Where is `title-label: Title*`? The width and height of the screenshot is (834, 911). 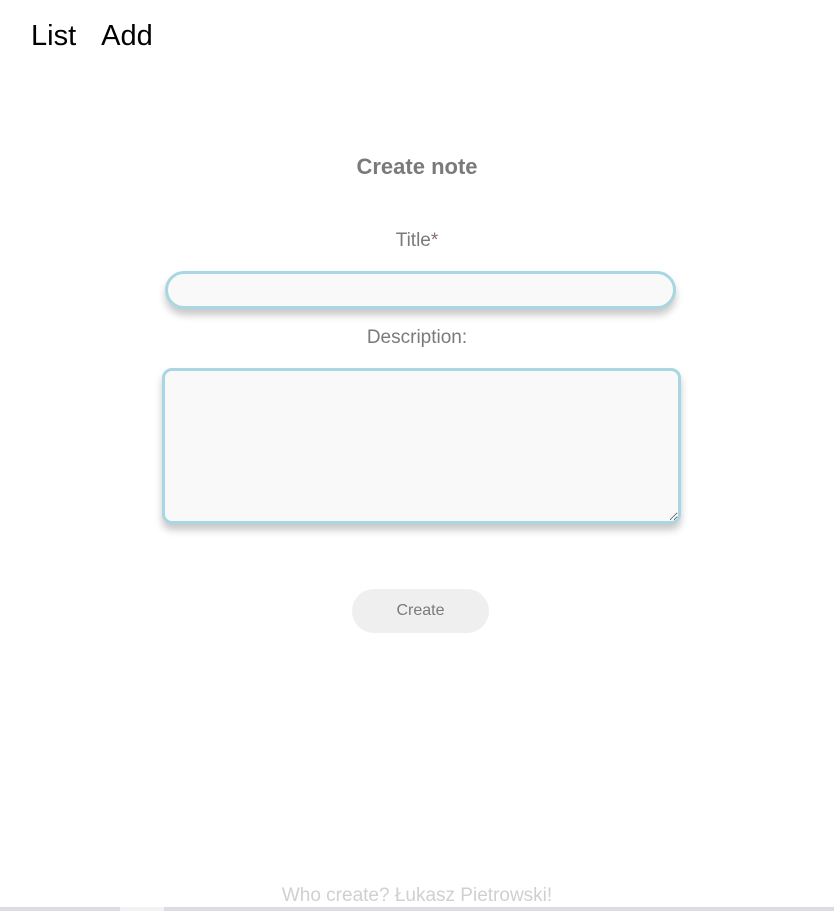 title-label: Title* is located at coordinates (417, 241).